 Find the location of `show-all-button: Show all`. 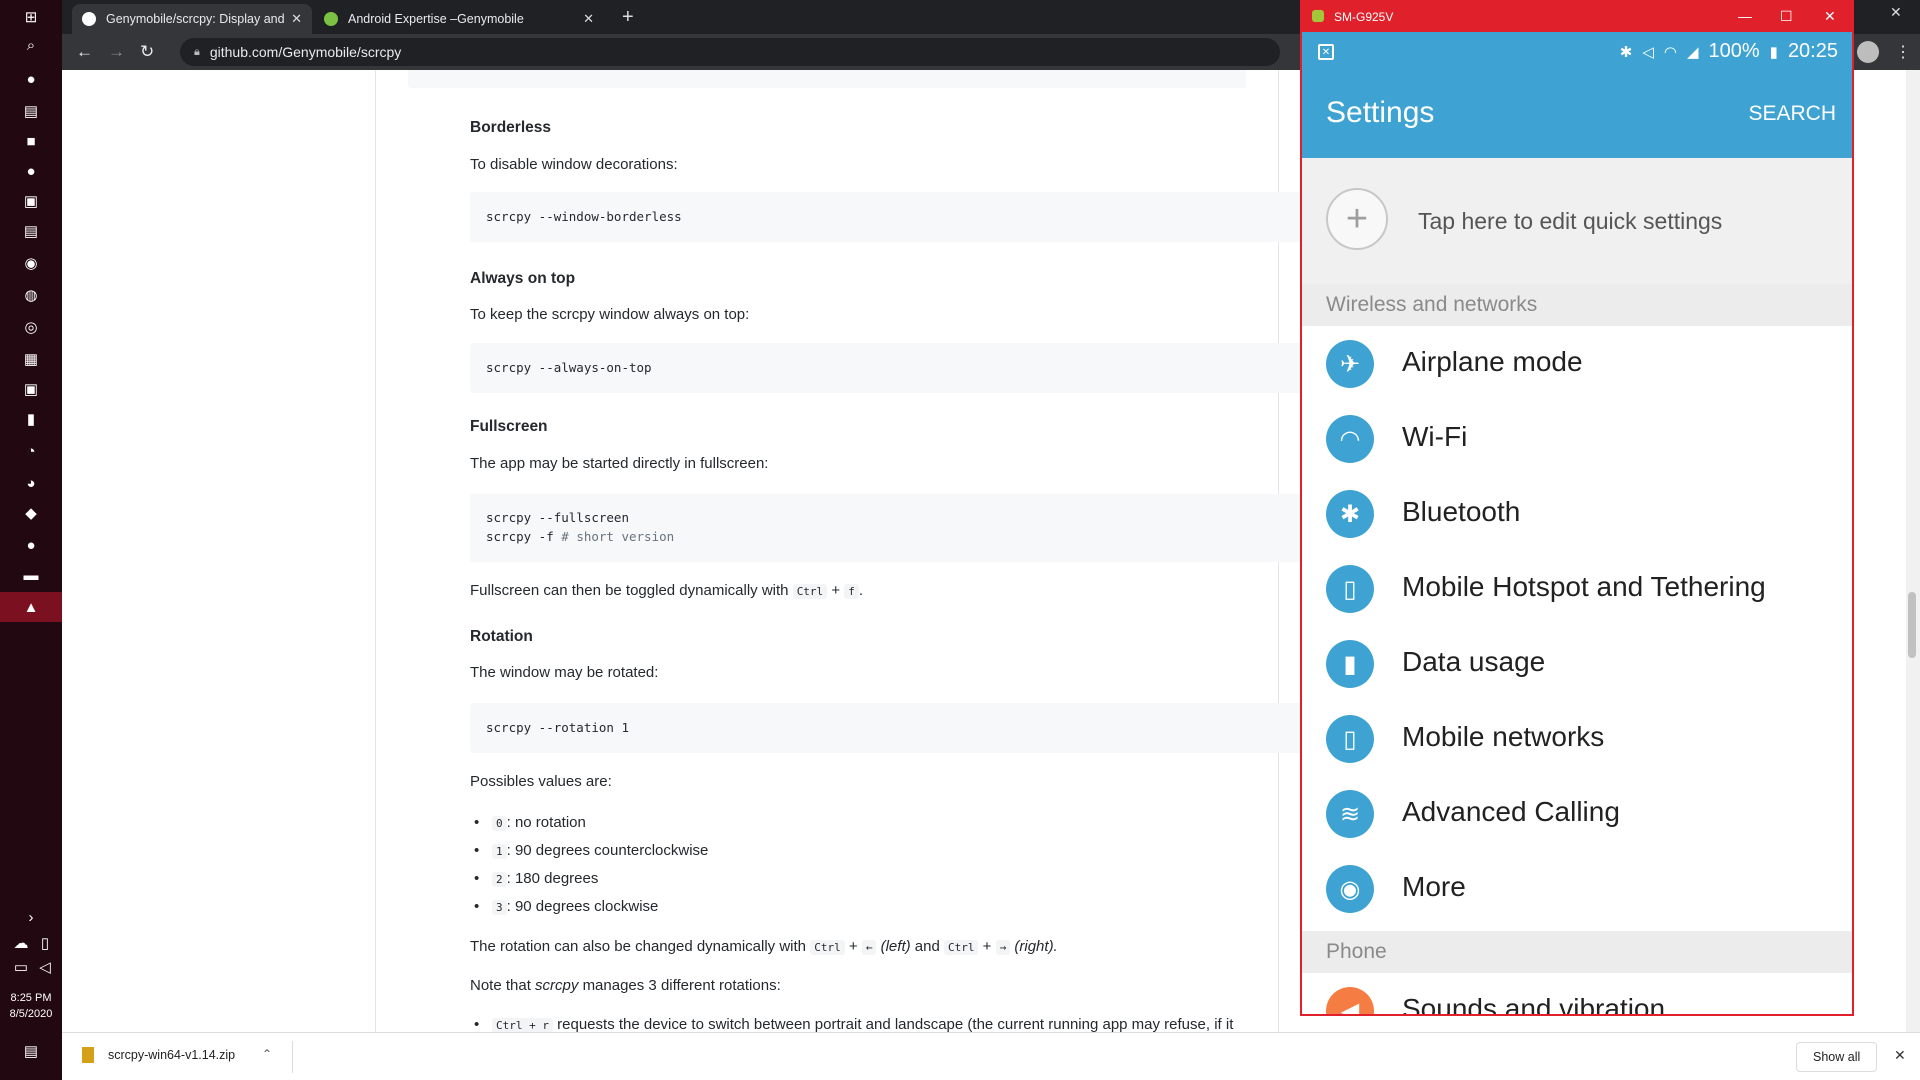

show-all-button: Show all is located at coordinates (1837, 1057).